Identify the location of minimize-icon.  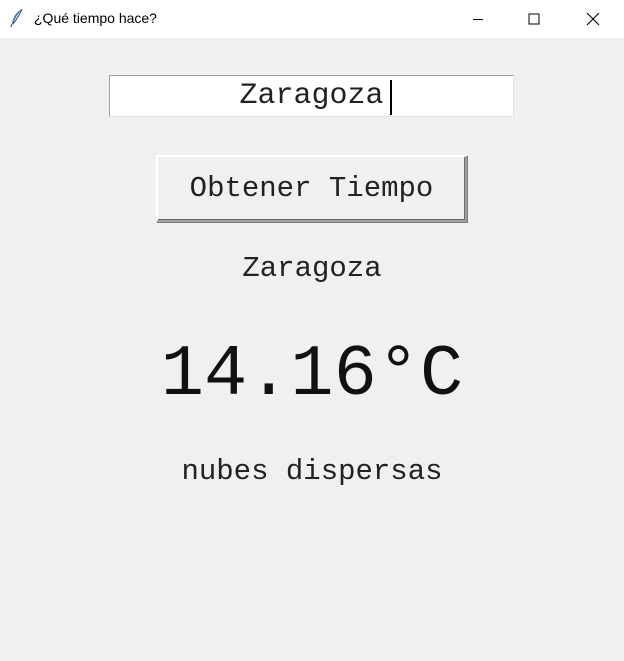
(478, 19).